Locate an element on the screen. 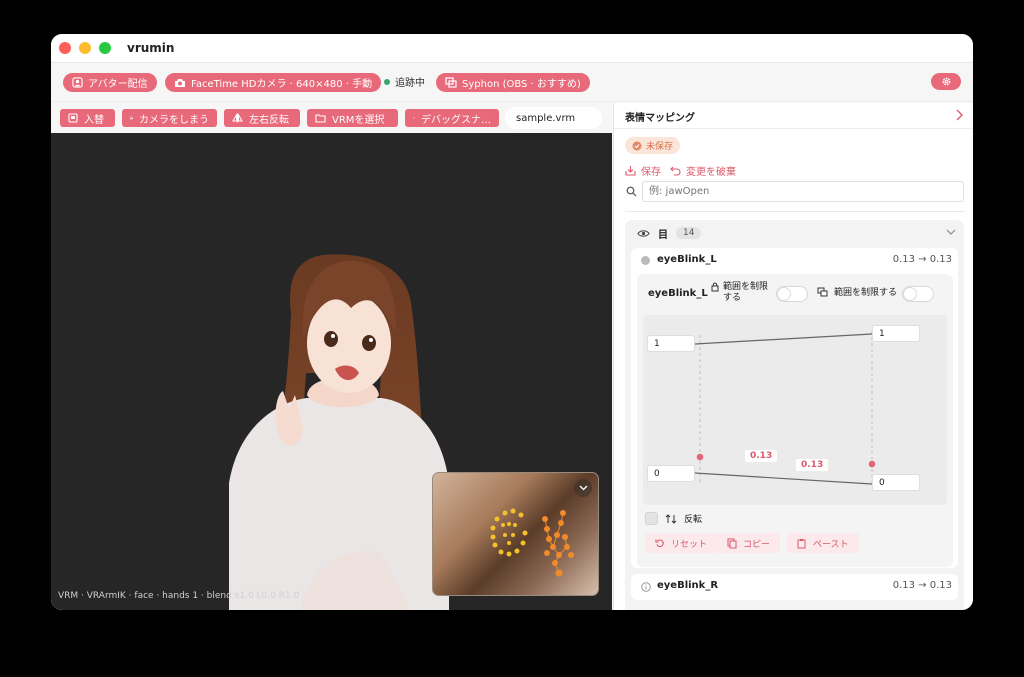 The height and width of the screenshot is (677, 1024). avatar-stream-button: アバター配信 is located at coordinates (110, 82).